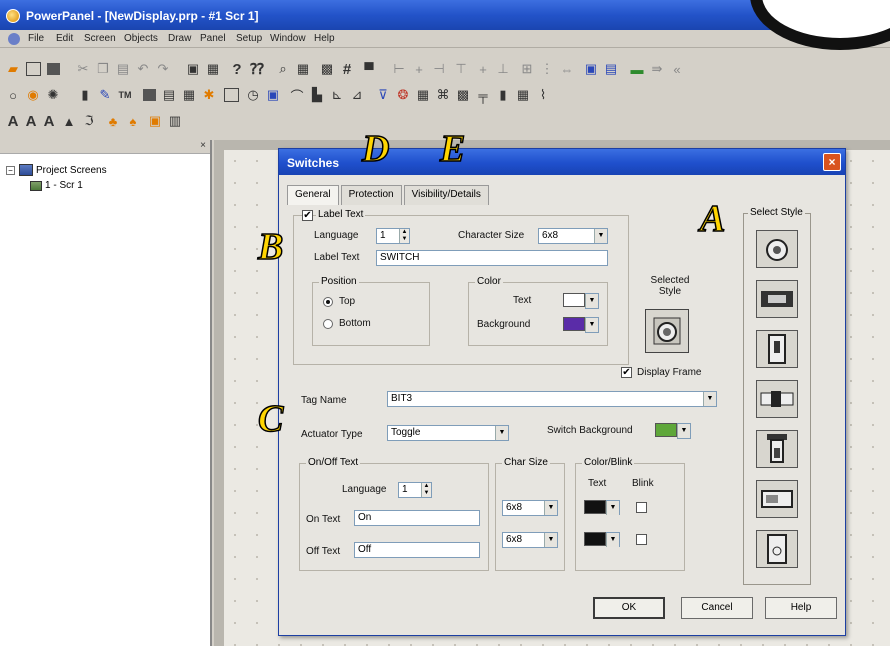  What do you see at coordinates (777, 399) in the screenshot?
I see `style-option-slide` at bounding box center [777, 399].